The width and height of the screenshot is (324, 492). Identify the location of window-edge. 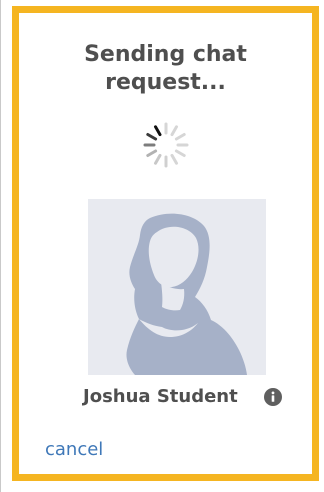
(0, 246).